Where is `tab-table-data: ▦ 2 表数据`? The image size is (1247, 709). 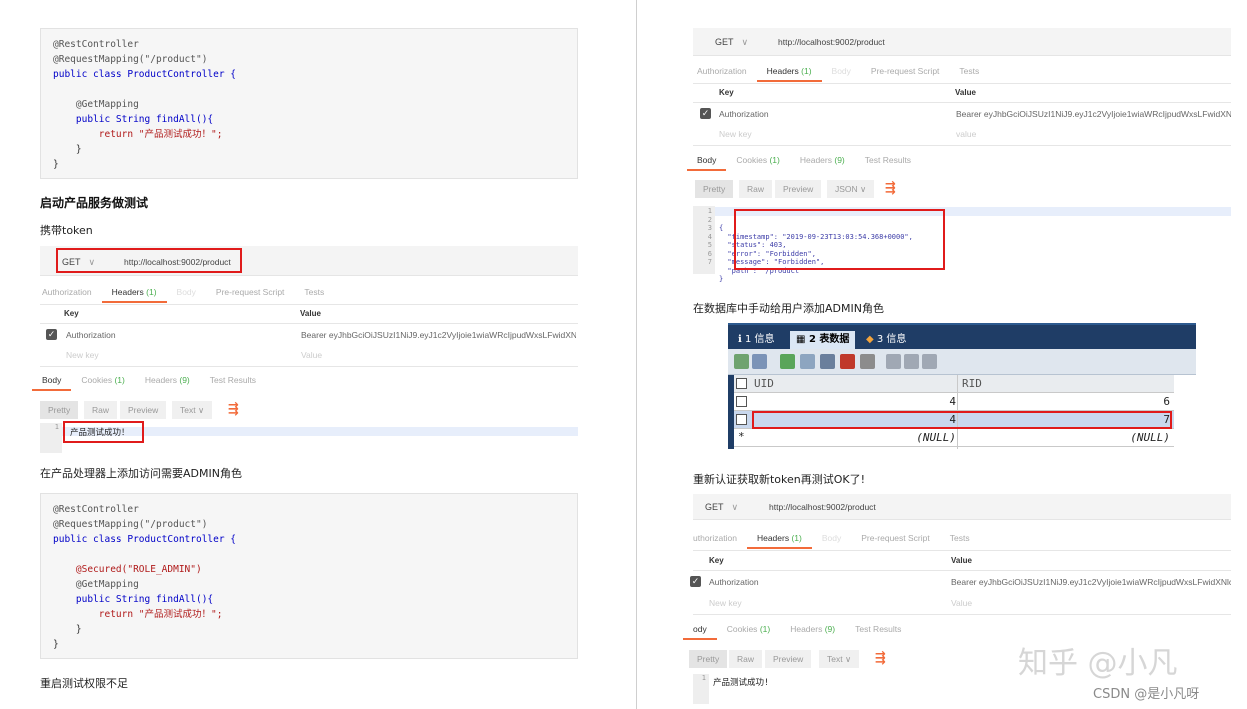 tab-table-data: ▦ 2 表数据 is located at coordinates (823, 340).